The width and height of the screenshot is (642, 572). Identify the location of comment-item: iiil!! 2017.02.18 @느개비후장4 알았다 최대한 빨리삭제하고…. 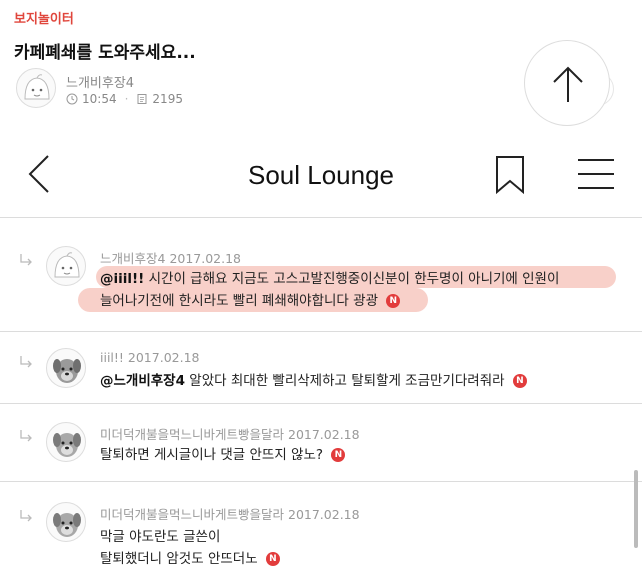
(321, 368).